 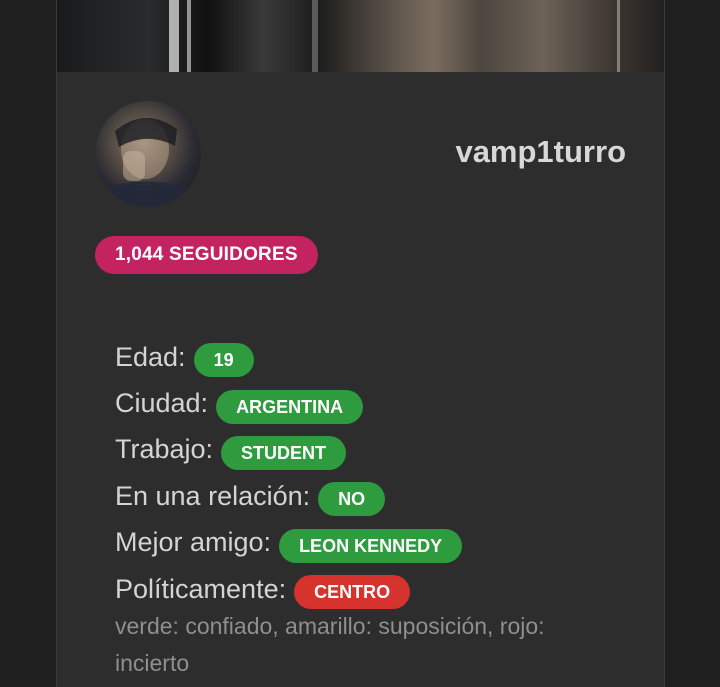 What do you see at coordinates (164, 449) in the screenshot?
I see `field-label: Trabajo:` at bounding box center [164, 449].